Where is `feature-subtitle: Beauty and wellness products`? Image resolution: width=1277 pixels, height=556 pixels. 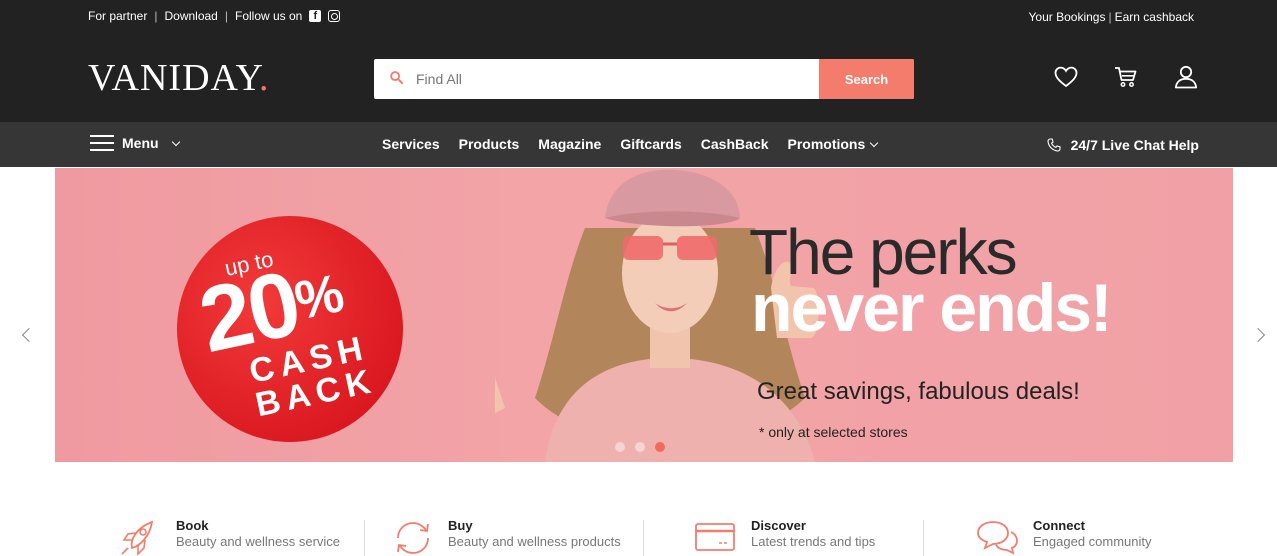 feature-subtitle: Beauty and wellness products is located at coordinates (534, 541).